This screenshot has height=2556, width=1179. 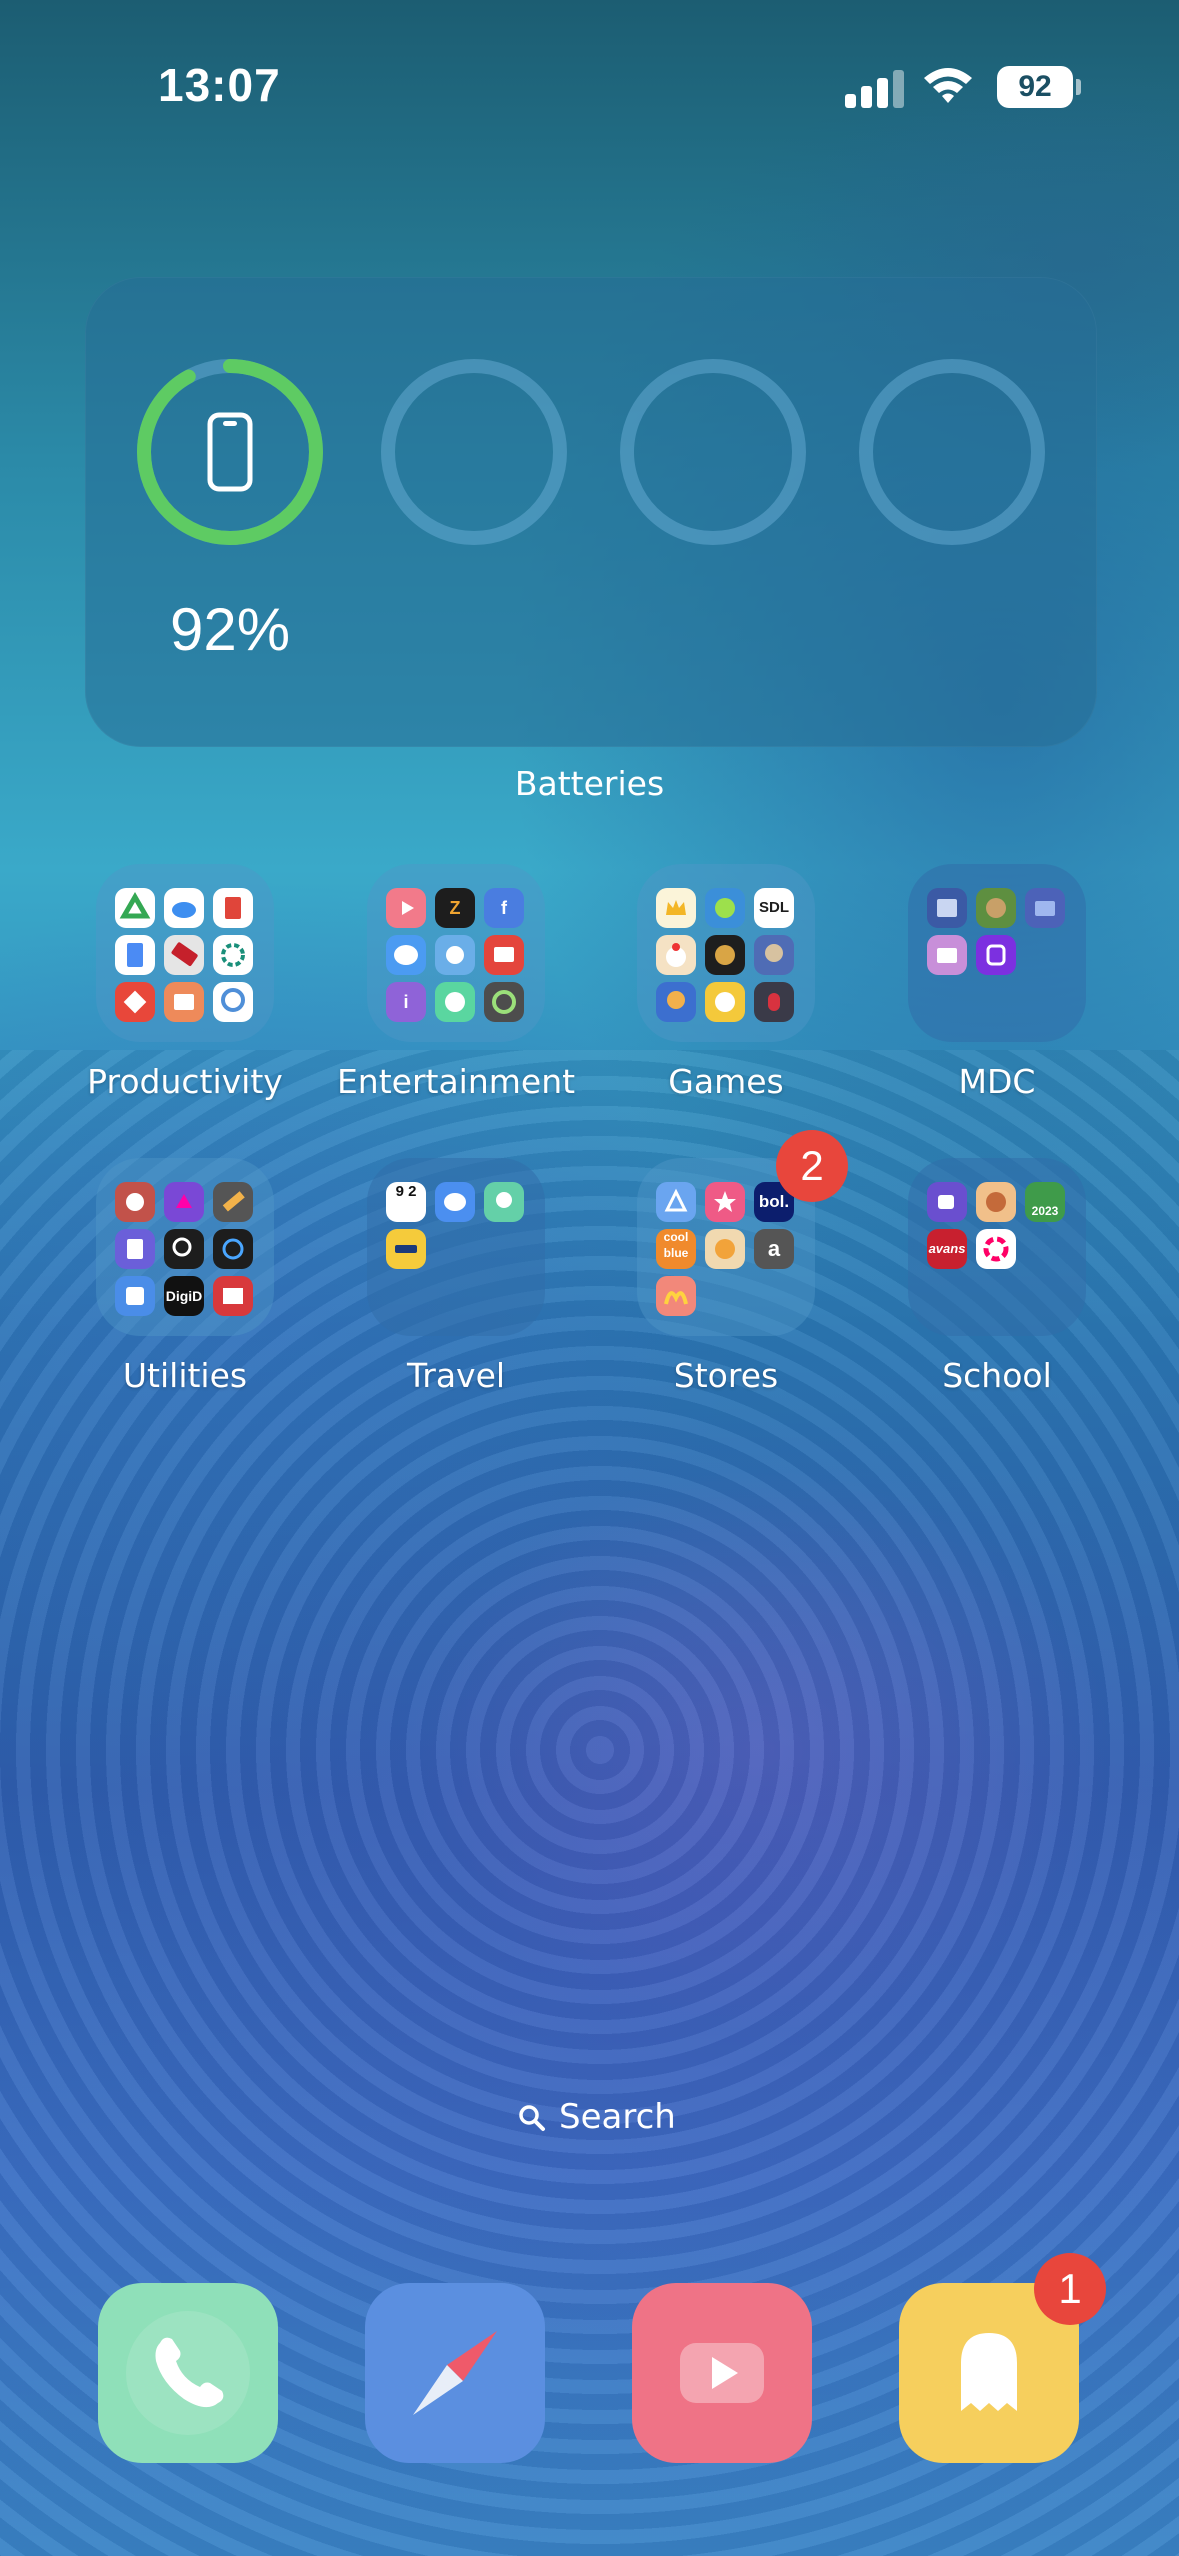 What do you see at coordinates (455, 1202) in the screenshot?
I see `waze-icon` at bounding box center [455, 1202].